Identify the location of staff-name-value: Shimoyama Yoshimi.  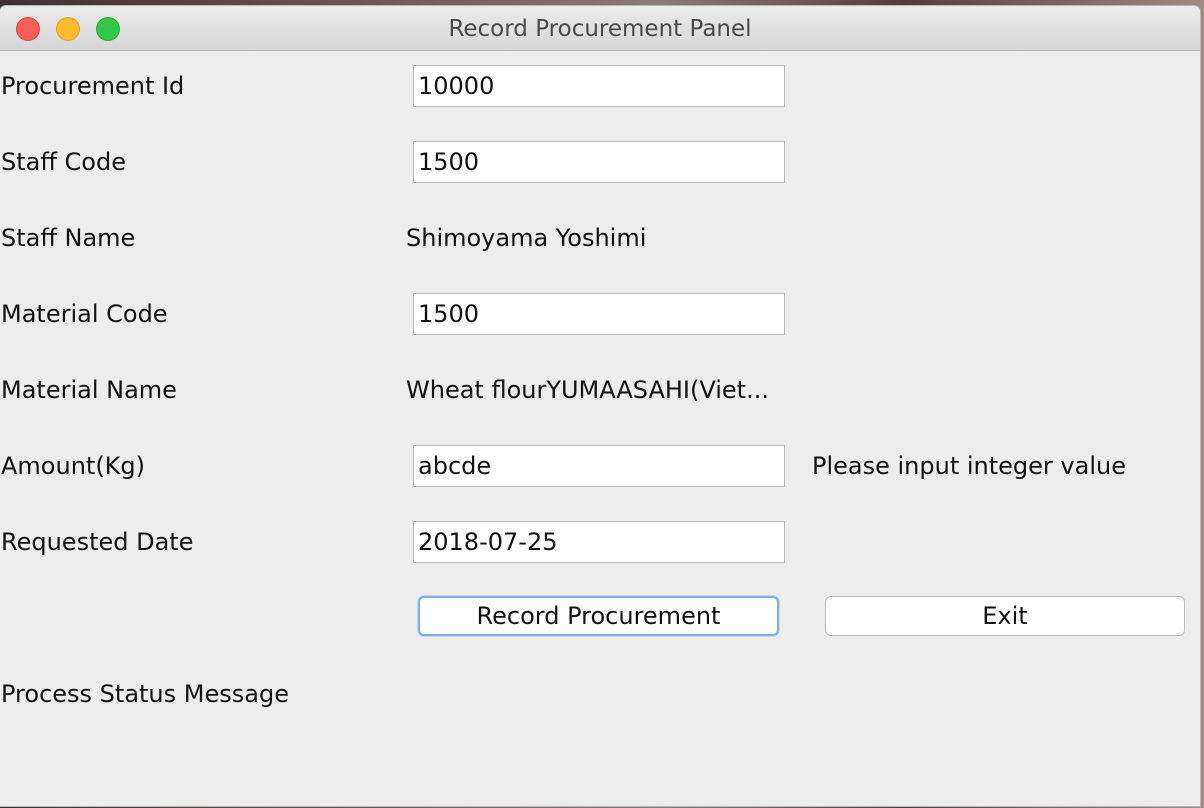
(526, 238).